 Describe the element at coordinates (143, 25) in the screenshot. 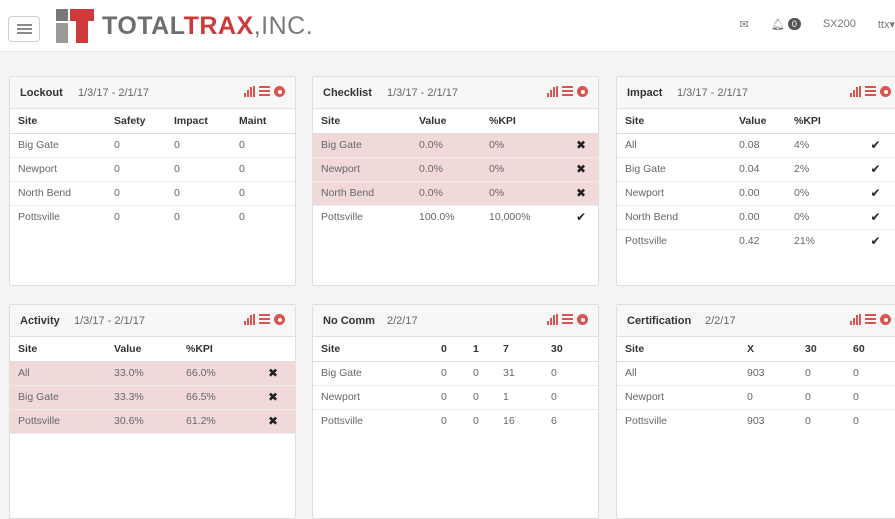

I see `logo-text-main: TOTAL` at that location.